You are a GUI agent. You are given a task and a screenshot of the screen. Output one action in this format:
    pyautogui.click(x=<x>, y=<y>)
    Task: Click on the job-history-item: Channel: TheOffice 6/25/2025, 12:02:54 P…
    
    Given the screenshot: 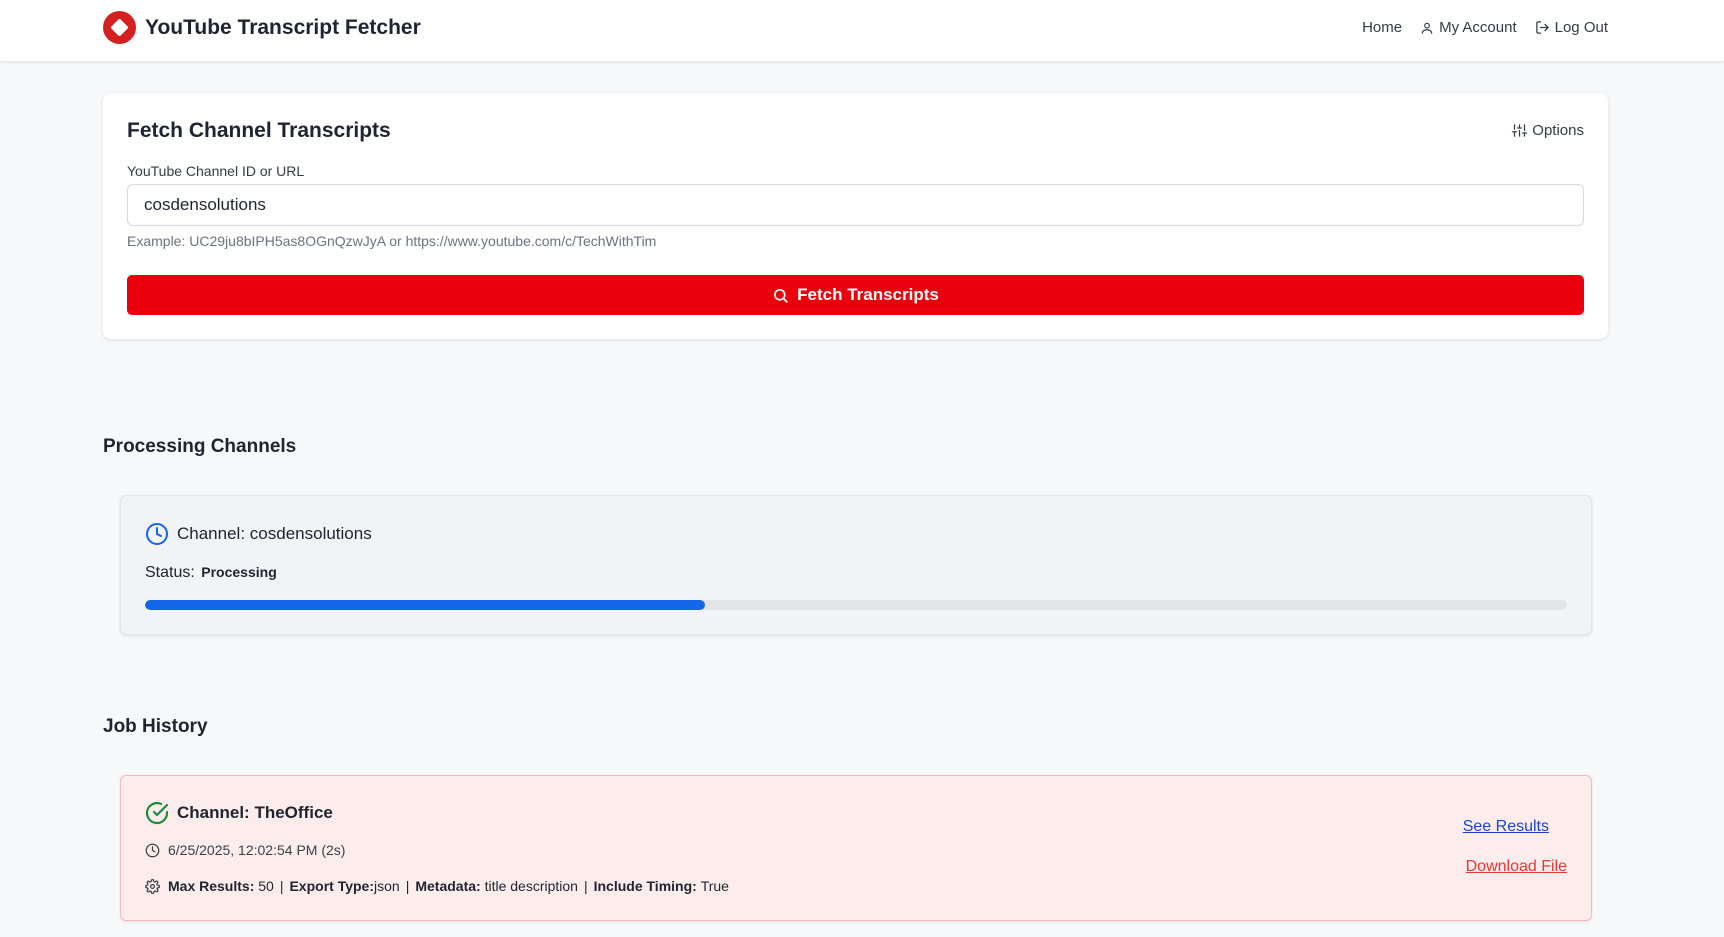 What is the action you would take?
    pyautogui.click(x=856, y=848)
    